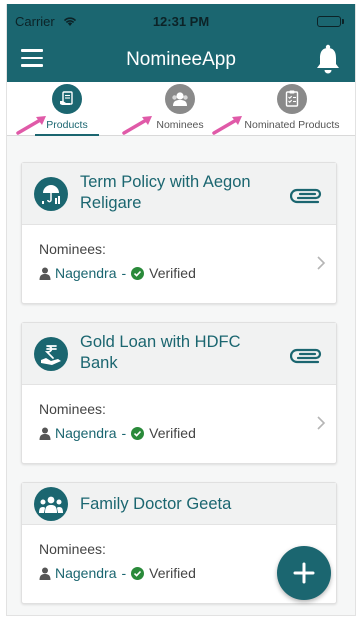 The width and height of the screenshot is (362, 622). I want to click on status-bar: Carrier 12:31 PM, so click(181, 20).